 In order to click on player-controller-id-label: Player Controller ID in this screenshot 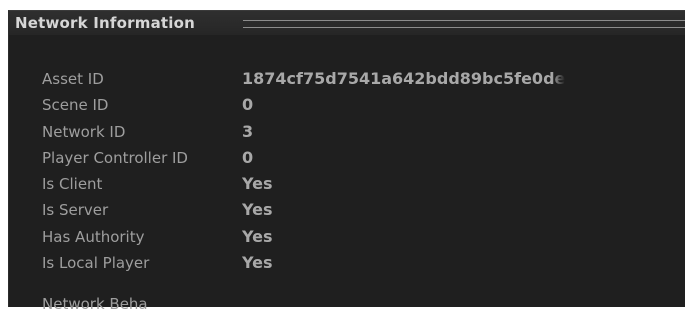, I will do `click(115, 157)`.